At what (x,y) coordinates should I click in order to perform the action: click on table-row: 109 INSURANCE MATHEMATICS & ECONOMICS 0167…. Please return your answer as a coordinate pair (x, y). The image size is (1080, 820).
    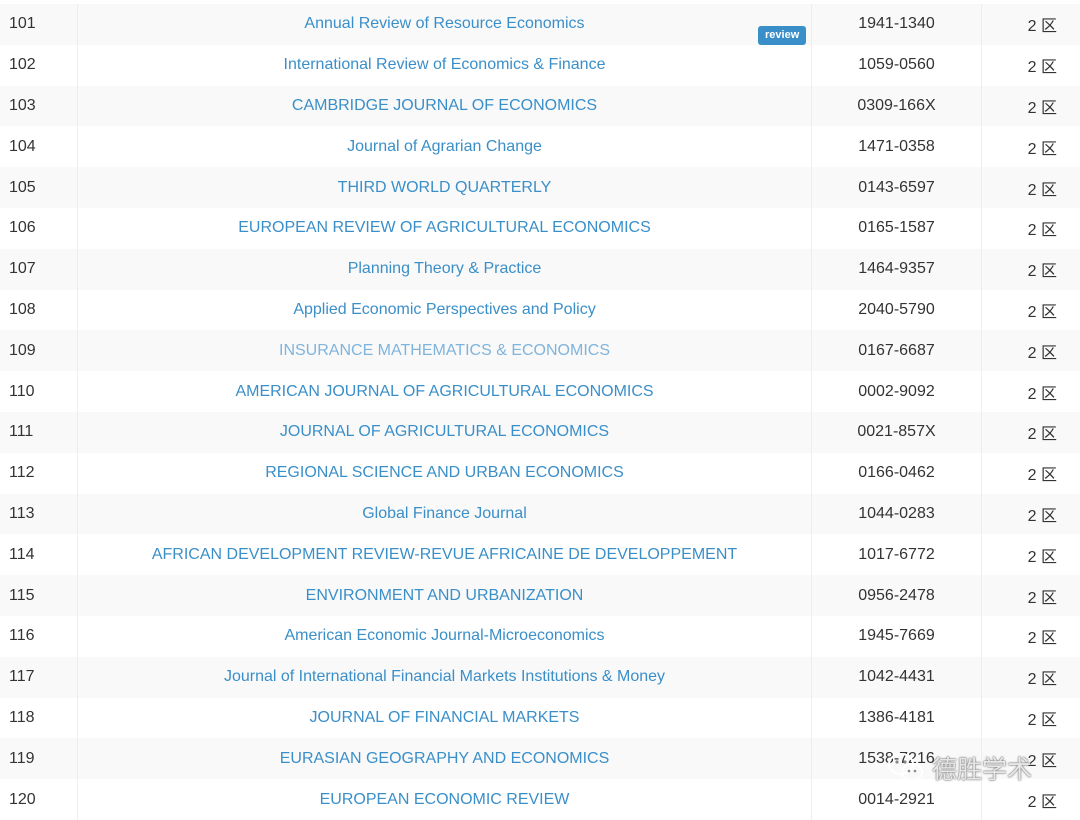
    Looking at the image, I should click on (540, 351).